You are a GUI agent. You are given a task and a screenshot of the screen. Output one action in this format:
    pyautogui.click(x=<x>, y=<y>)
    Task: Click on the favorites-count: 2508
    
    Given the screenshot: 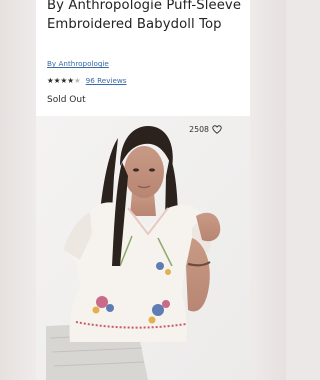 What is the action you would take?
    pyautogui.click(x=199, y=129)
    